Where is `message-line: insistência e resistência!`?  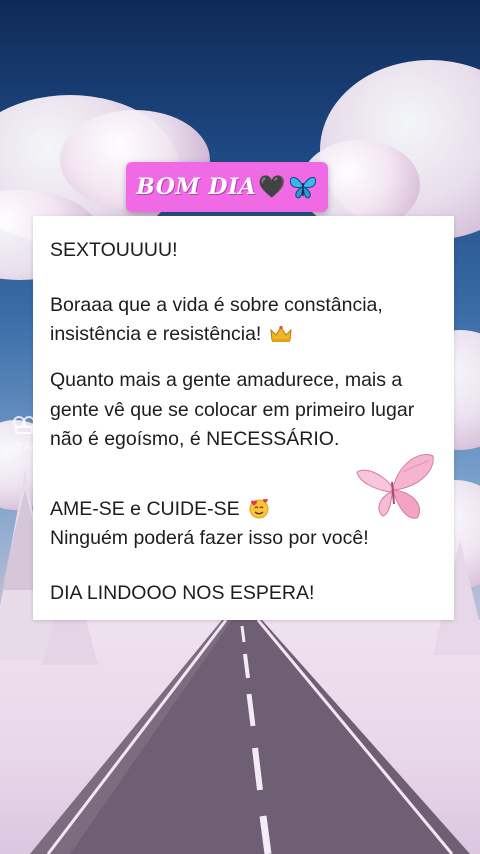 message-line: insistência e resistência! is located at coordinates (245, 334).